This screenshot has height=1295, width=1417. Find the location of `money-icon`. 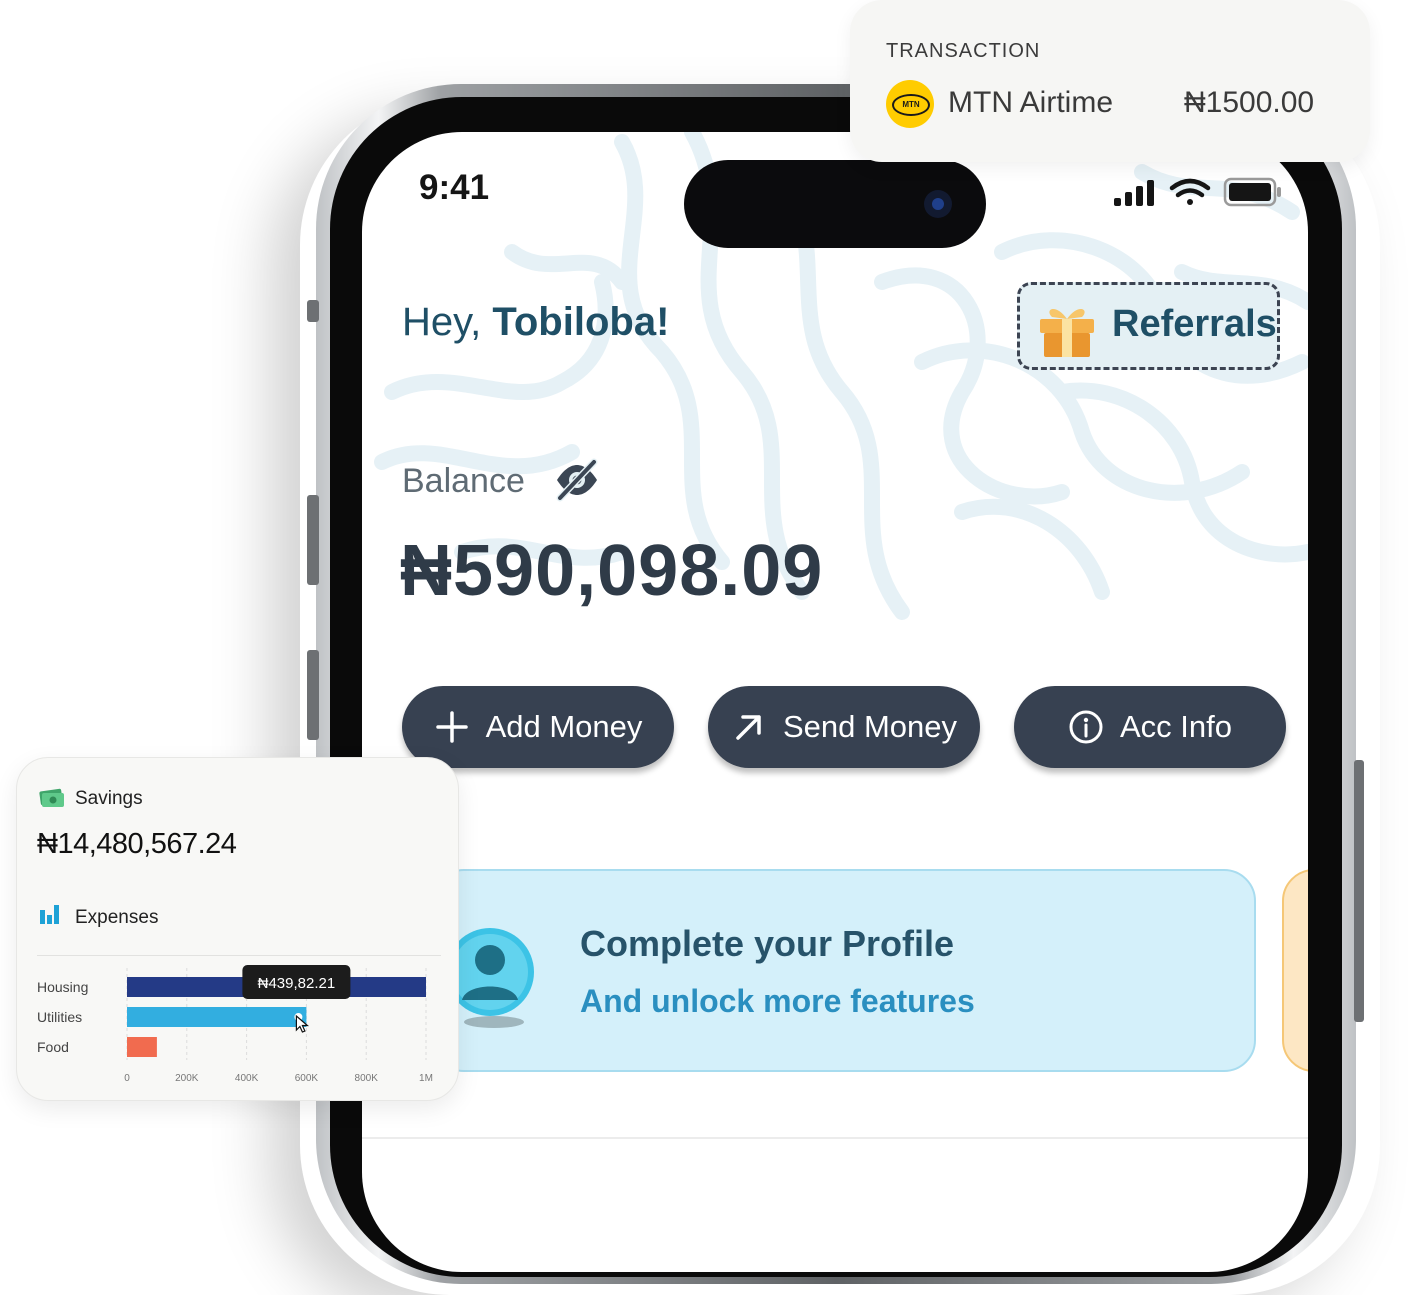

money-icon is located at coordinates (51, 797).